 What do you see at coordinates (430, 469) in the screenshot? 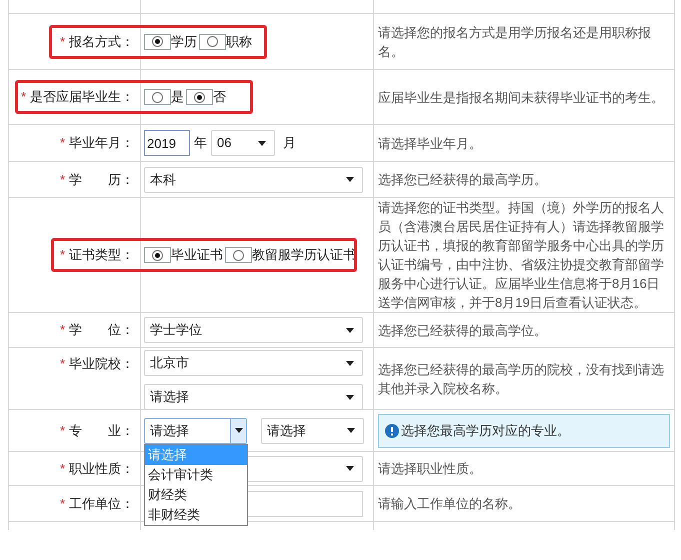
I see `hint-text: 请选择职业性质。` at bounding box center [430, 469].